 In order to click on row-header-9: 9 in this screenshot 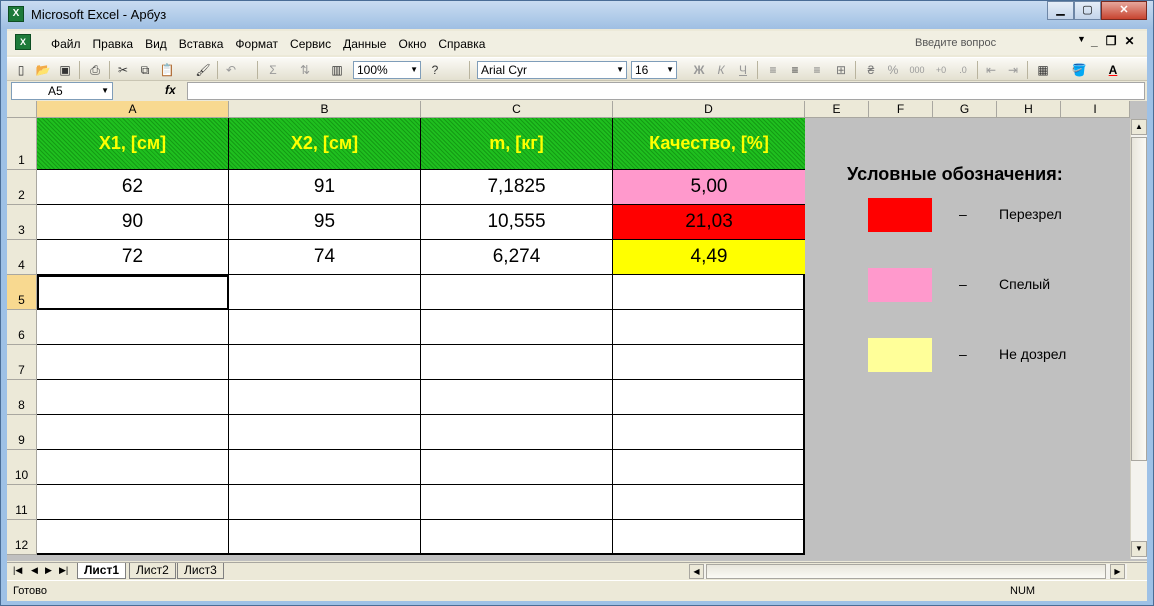, I will do `click(22, 432)`.